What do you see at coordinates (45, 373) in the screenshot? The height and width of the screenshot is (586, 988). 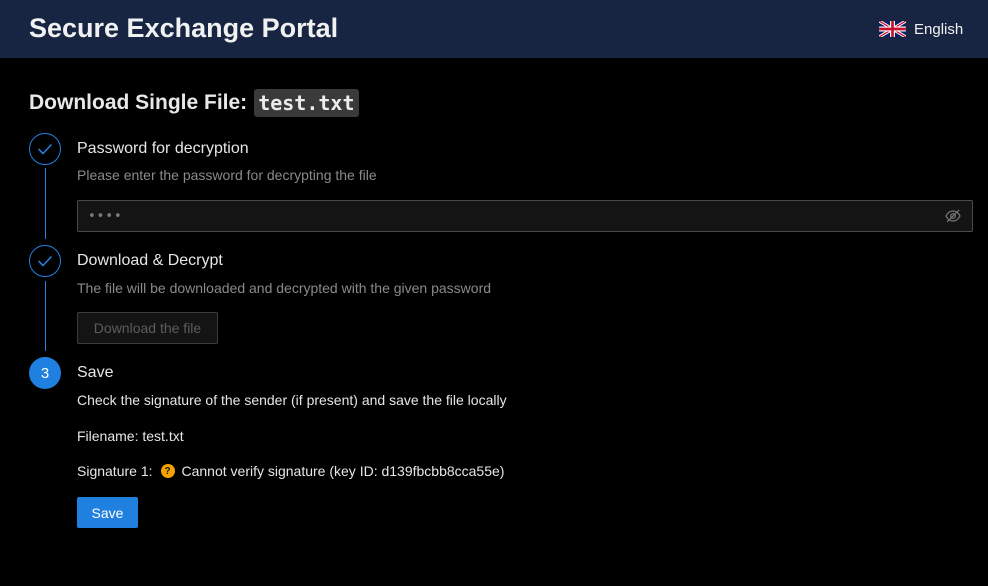 I see `step-3-indicator: 3` at bounding box center [45, 373].